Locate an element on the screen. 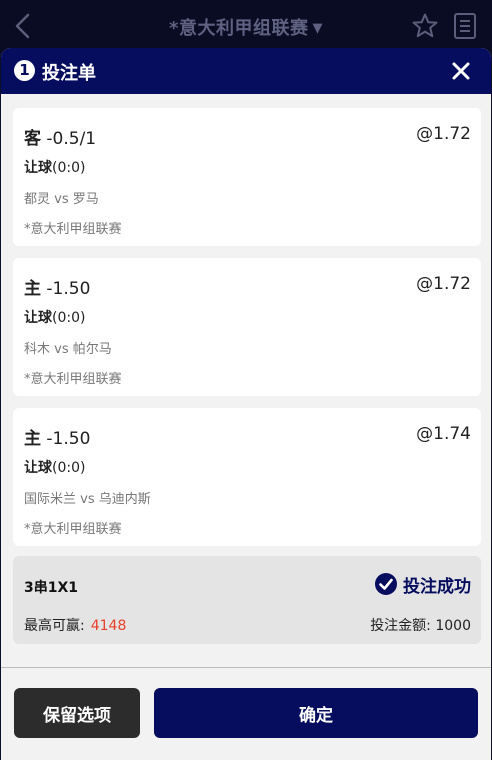  bet-pick: 客 -0.5/1 is located at coordinates (60, 136).